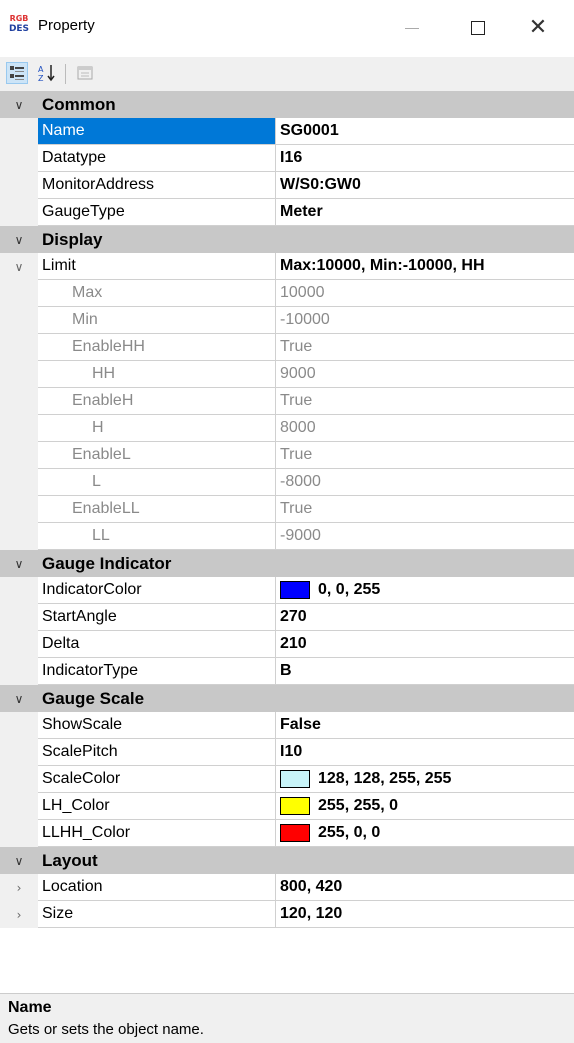 The image size is (574, 1043). What do you see at coordinates (65, 74) in the screenshot?
I see `toolbar-separator` at bounding box center [65, 74].